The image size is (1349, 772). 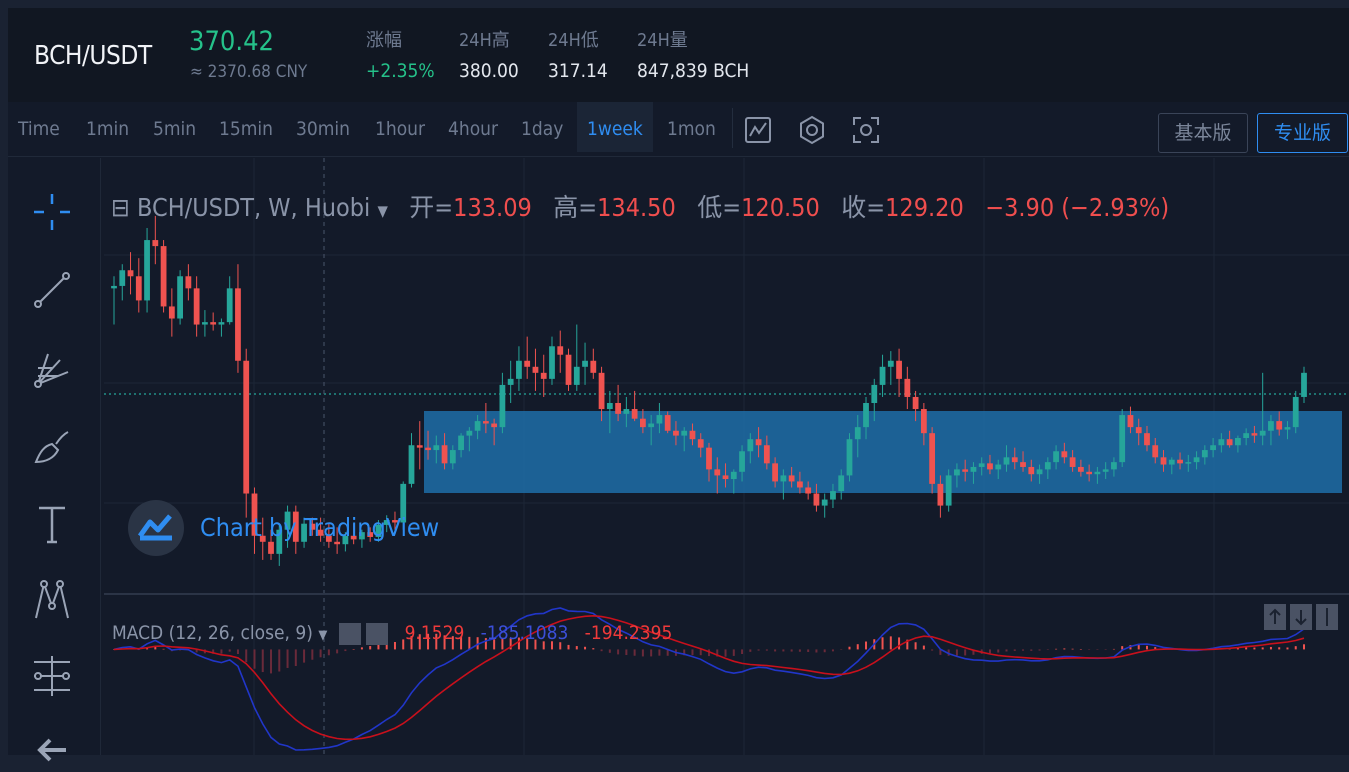 What do you see at coordinates (812, 130) in the screenshot?
I see `settings-icon` at bounding box center [812, 130].